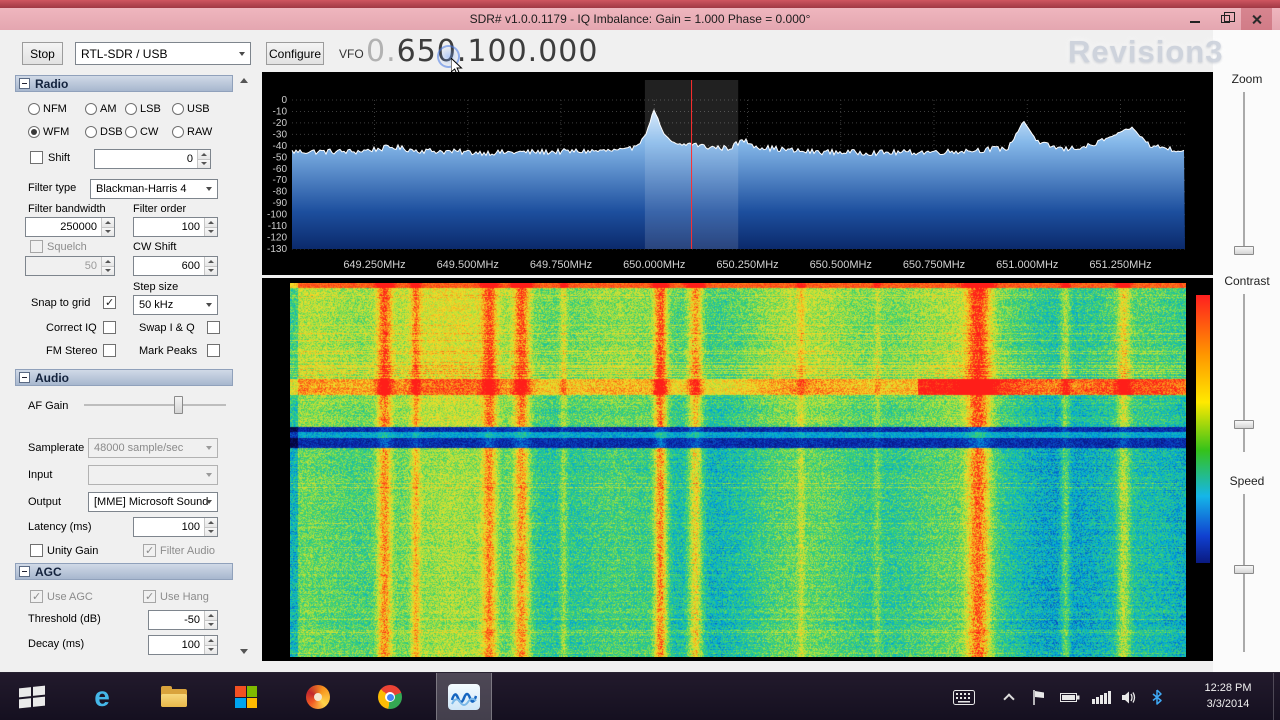  What do you see at coordinates (183, 620) in the screenshot?
I see `threshold-input: -50` at bounding box center [183, 620].